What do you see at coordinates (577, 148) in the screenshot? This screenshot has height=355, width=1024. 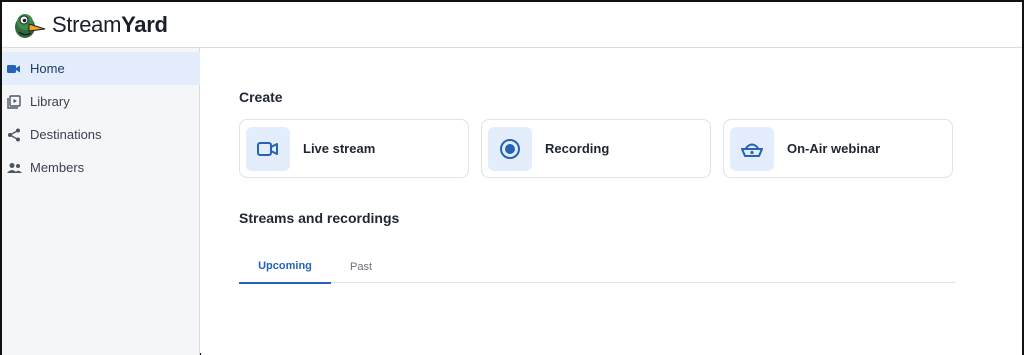 I see `card-label: Recording` at bounding box center [577, 148].